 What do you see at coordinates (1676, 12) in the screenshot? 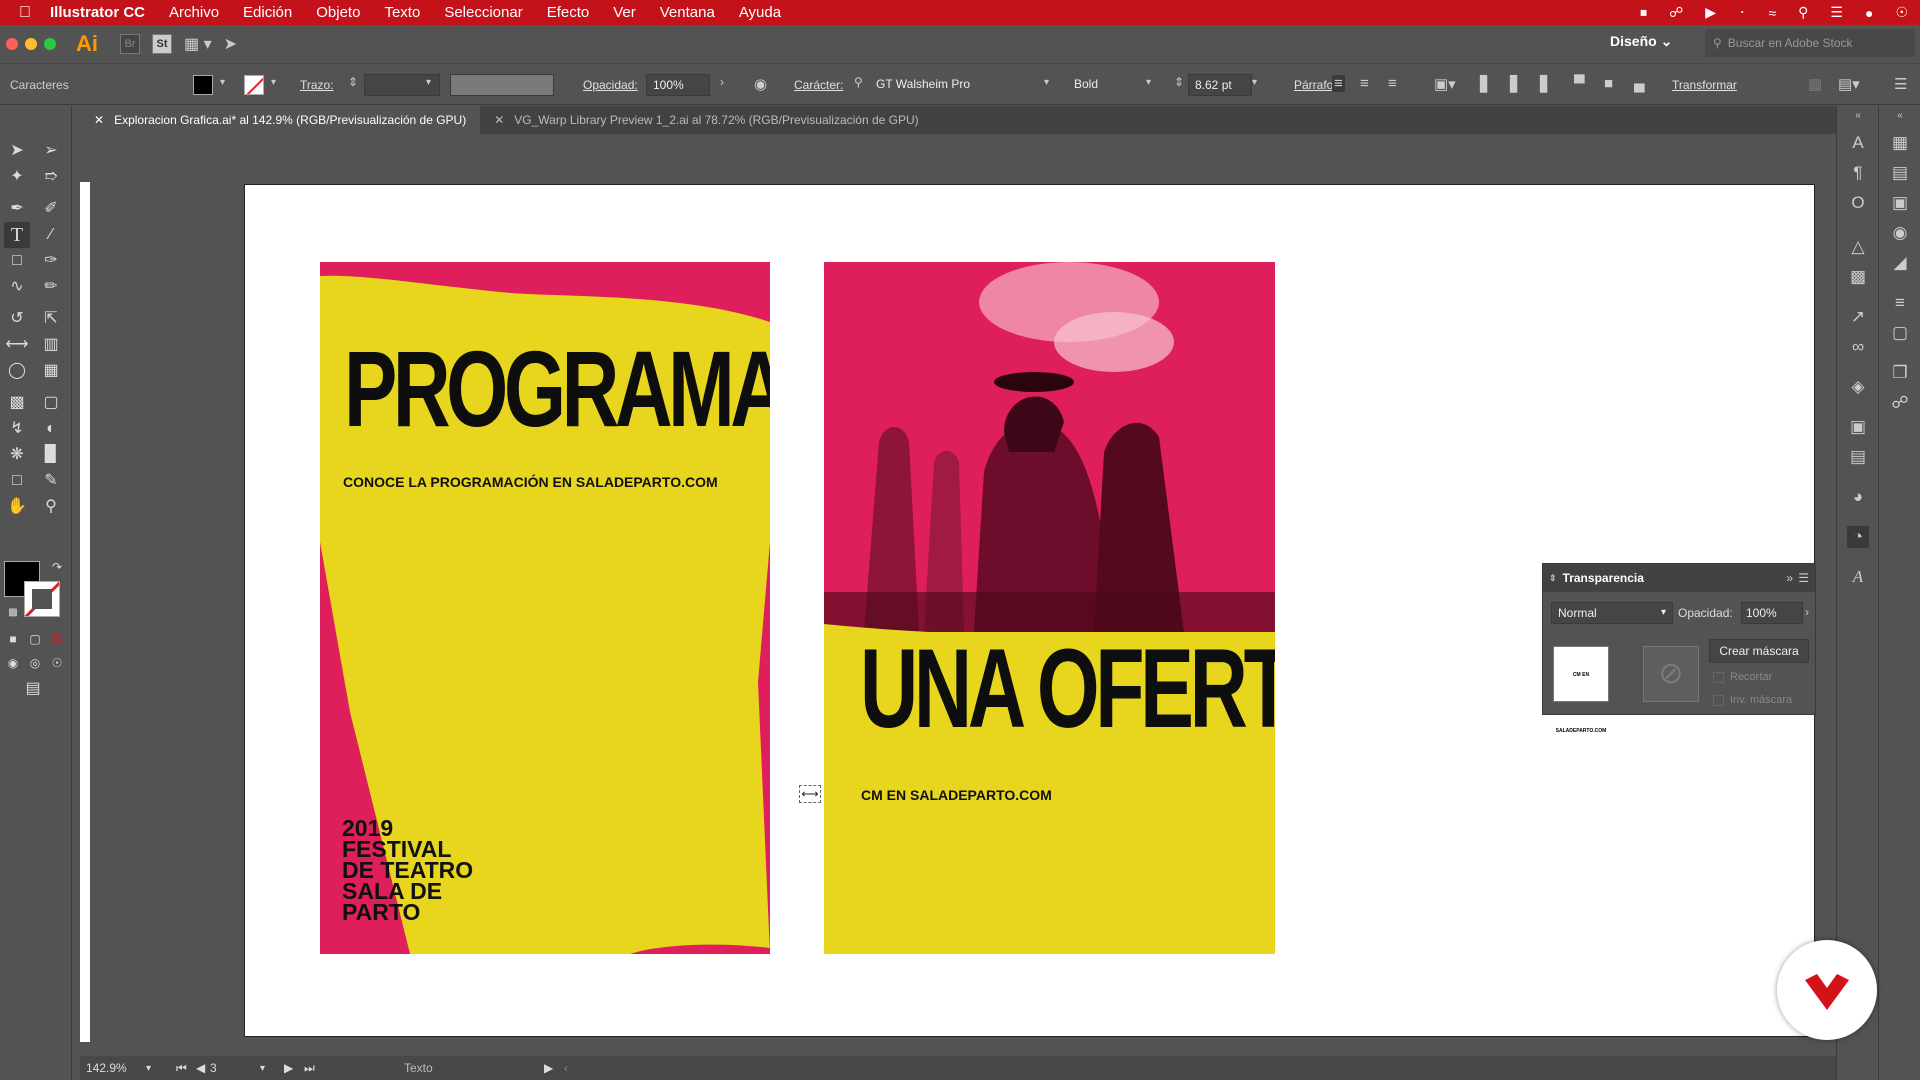
I see `creative-cloud-icon: ☍` at bounding box center [1676, 12].